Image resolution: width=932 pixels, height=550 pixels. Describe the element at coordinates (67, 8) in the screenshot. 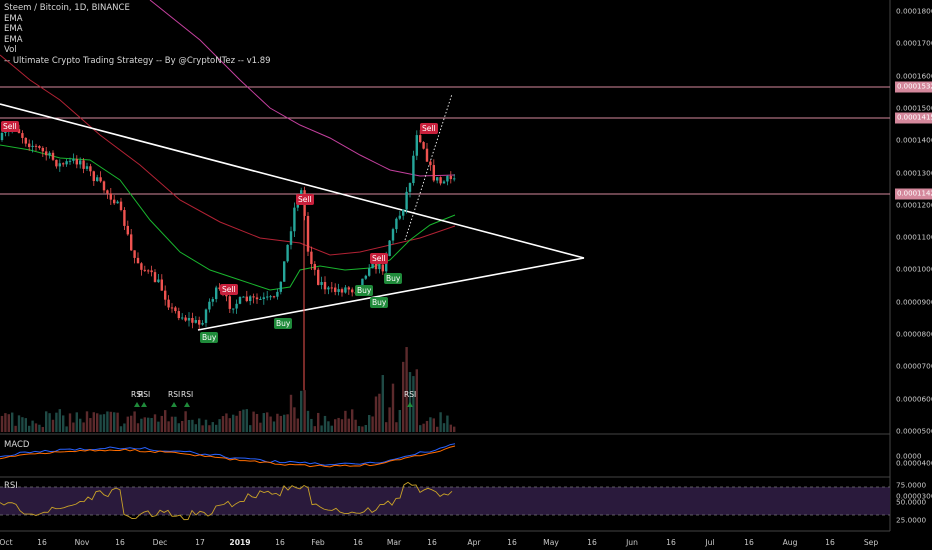

I see `symbol-title: Steem / Bitcoin, 1D, BINANCE` at that location.